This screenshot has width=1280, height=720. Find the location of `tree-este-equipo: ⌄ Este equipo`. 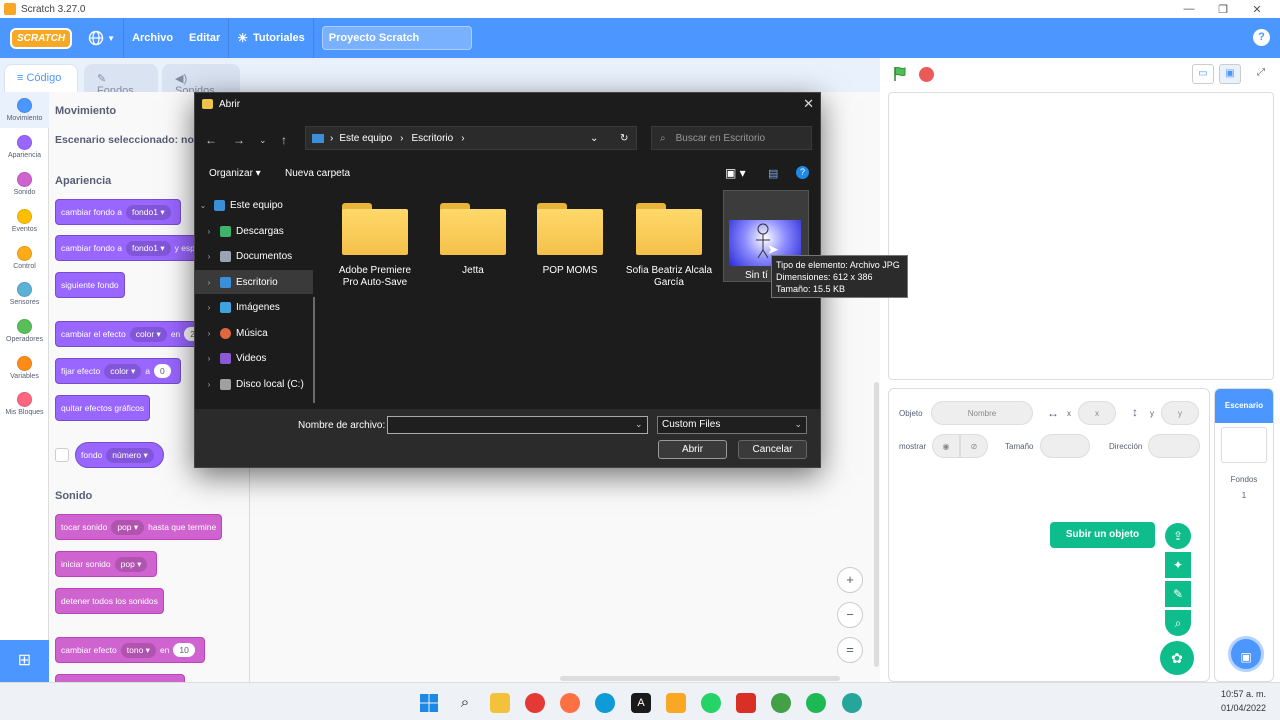

tree-este-equipo: ⌄ Este equipo is located at coordinates (254, 205).